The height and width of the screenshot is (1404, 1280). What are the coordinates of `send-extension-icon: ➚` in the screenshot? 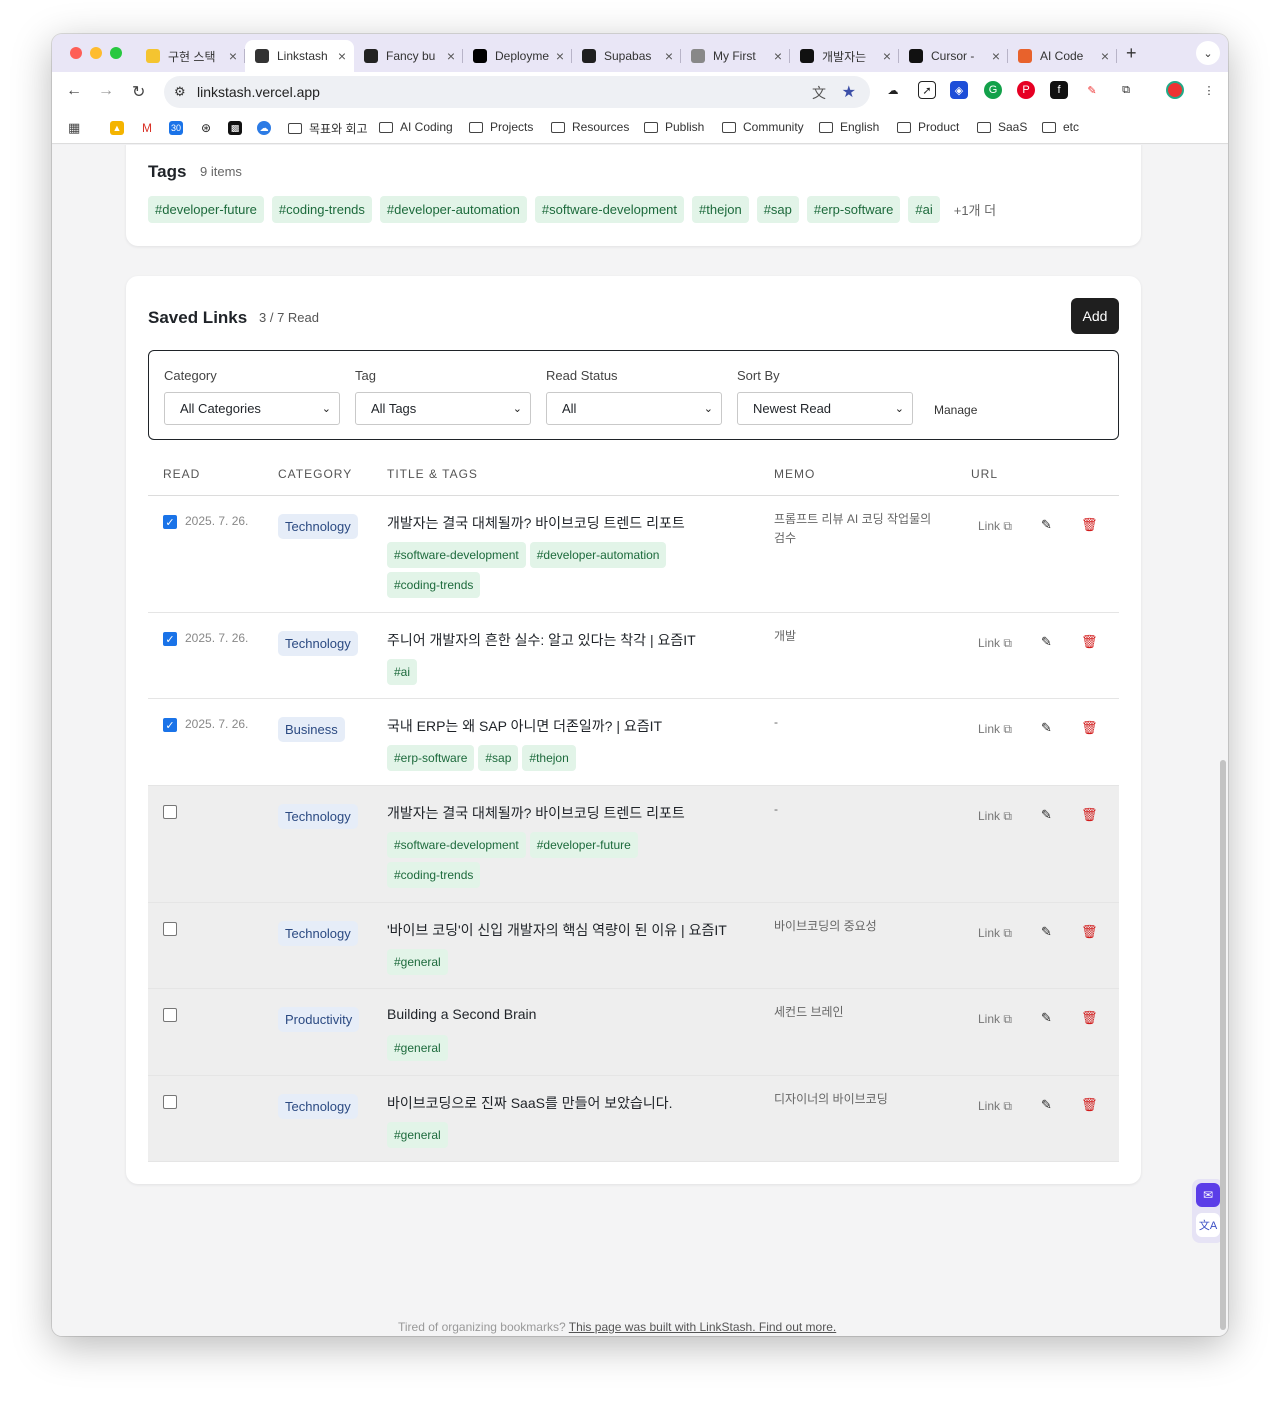 It's located at (927, 90).